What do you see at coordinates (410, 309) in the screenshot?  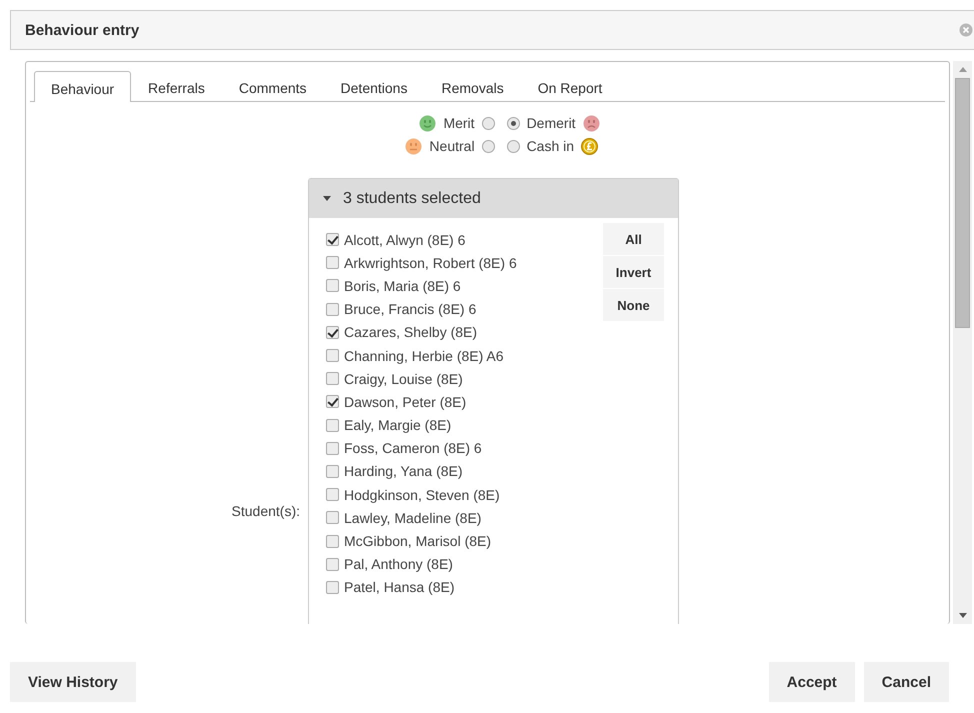 I see `student-name: Bruce, Francis (8E) 6` at bounding box center [410, 309].